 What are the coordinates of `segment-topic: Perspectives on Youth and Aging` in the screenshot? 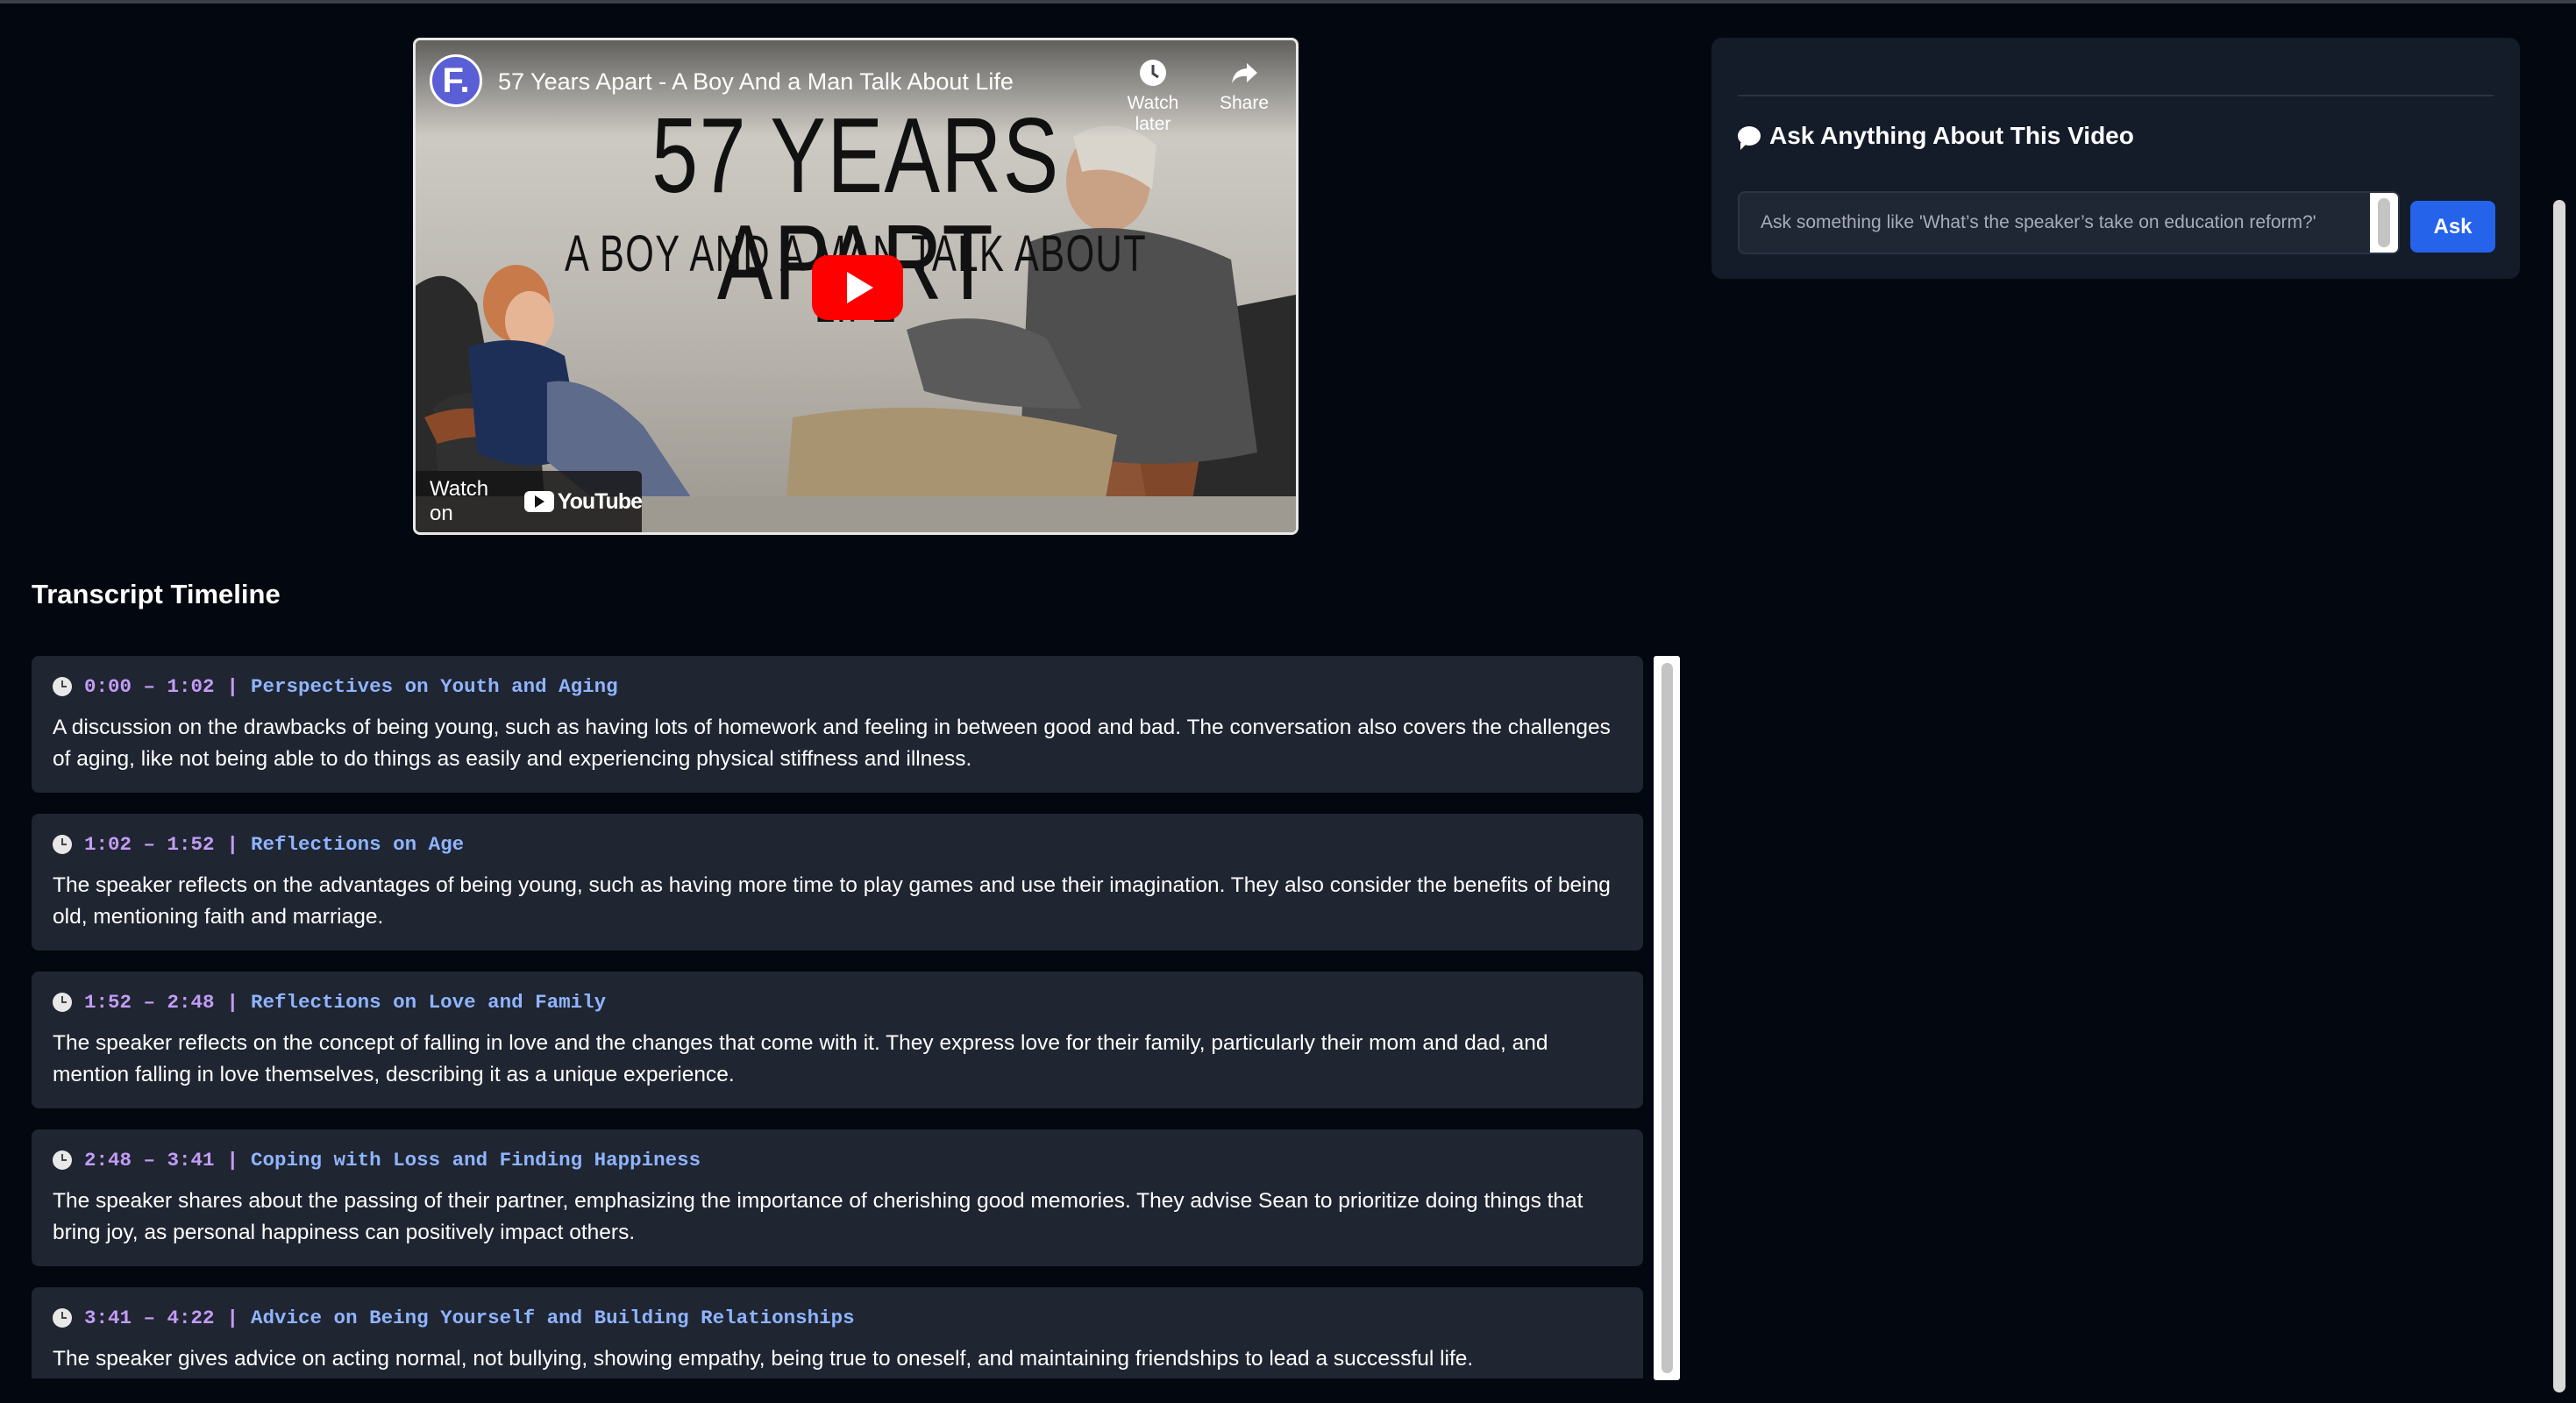 It's located at (434, 686).